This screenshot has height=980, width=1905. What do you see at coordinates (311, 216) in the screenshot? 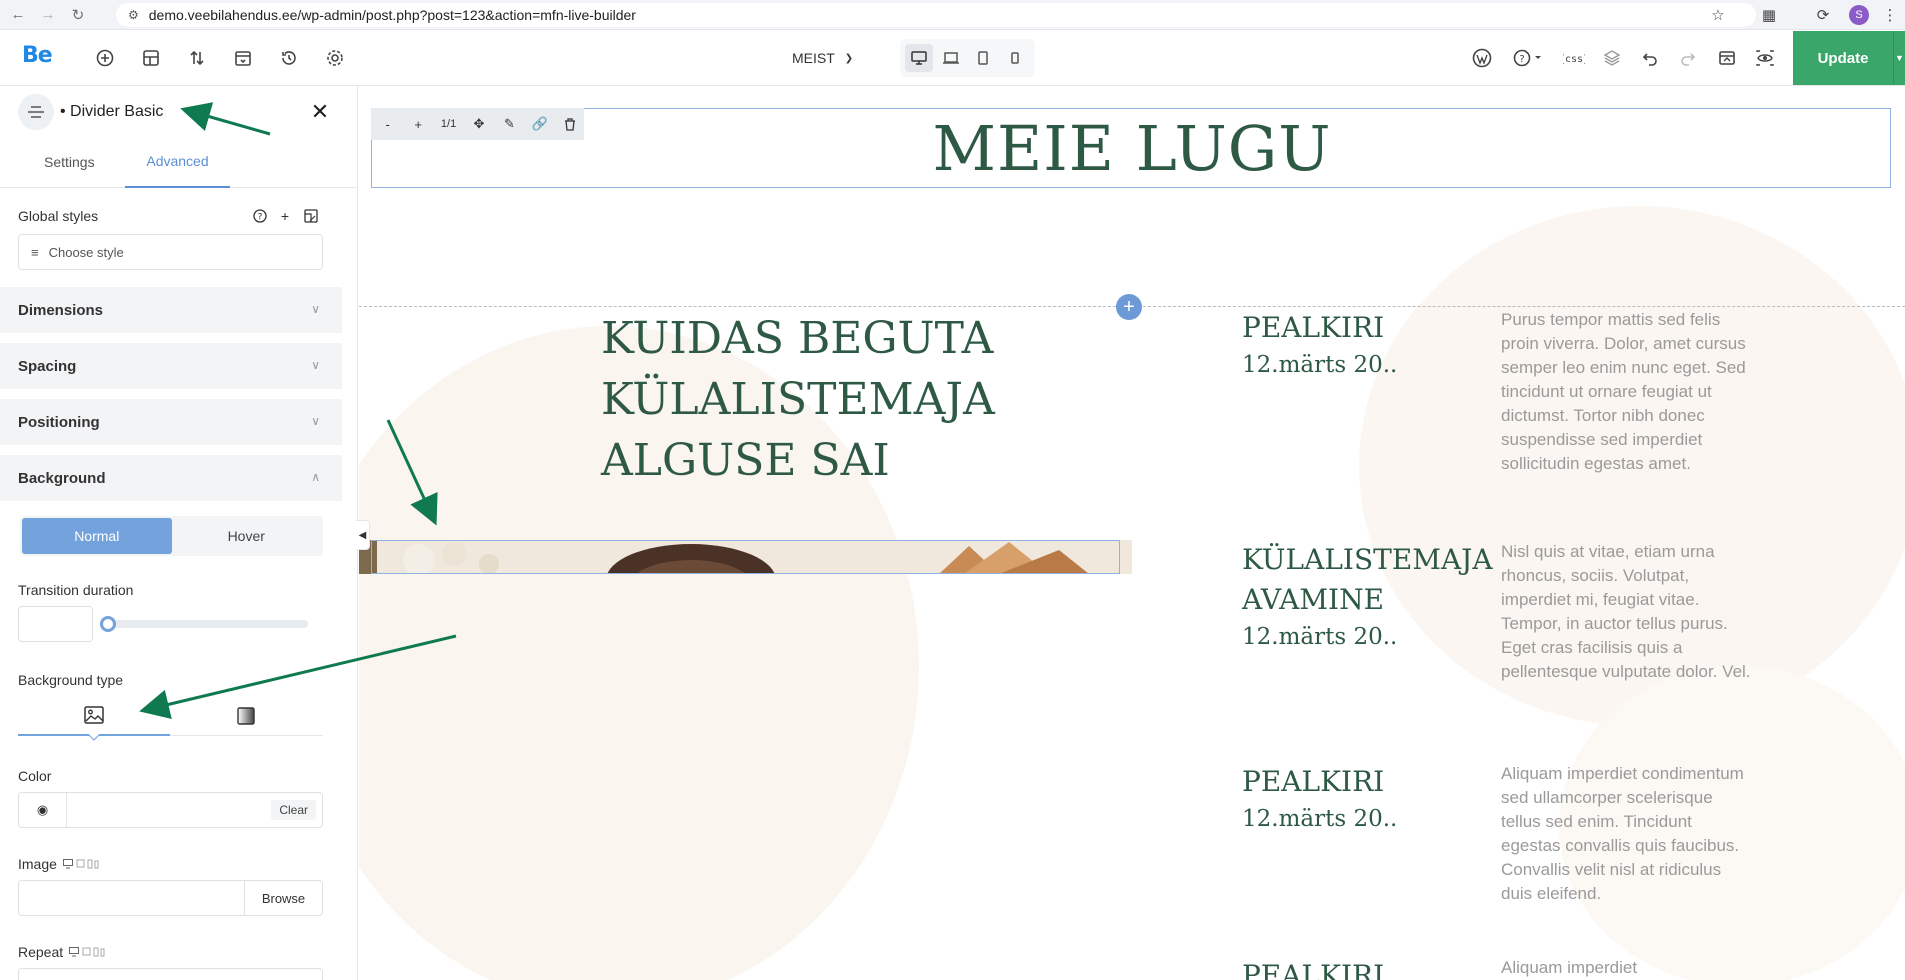
I see `manage-styles-icon` at bounding box center [311, 216].